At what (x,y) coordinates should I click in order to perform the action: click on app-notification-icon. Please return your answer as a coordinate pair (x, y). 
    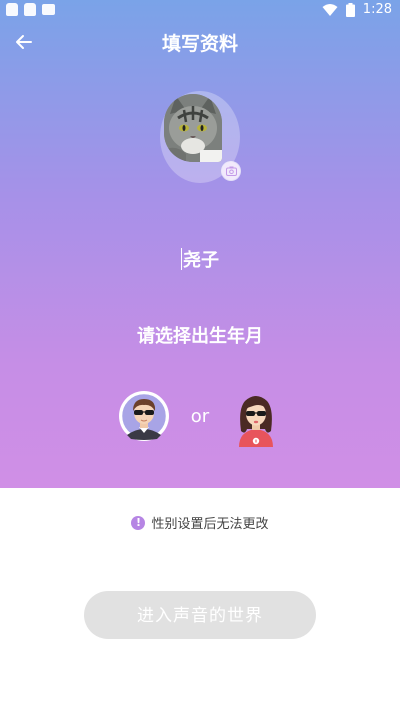
    Looking at the image, I should click on (48, 9).